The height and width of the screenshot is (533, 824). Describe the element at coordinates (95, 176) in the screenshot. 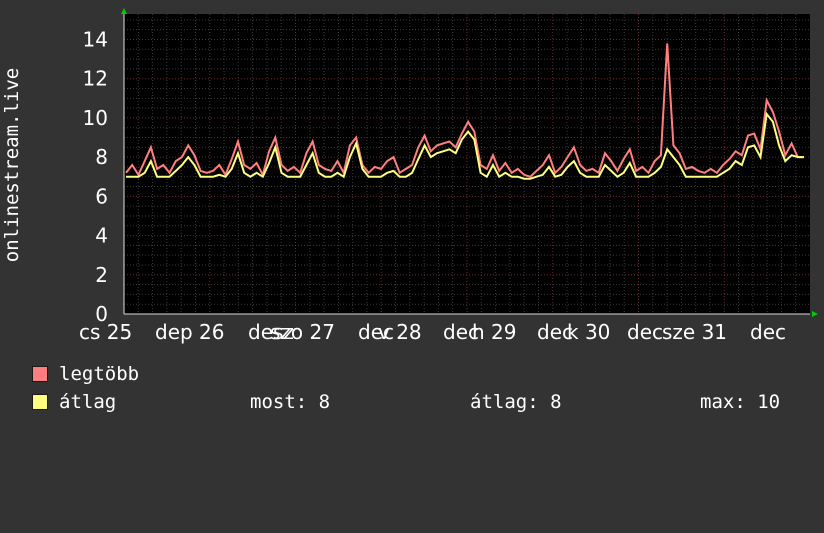

I see `y-tick-labels: 02468101214` at that location.